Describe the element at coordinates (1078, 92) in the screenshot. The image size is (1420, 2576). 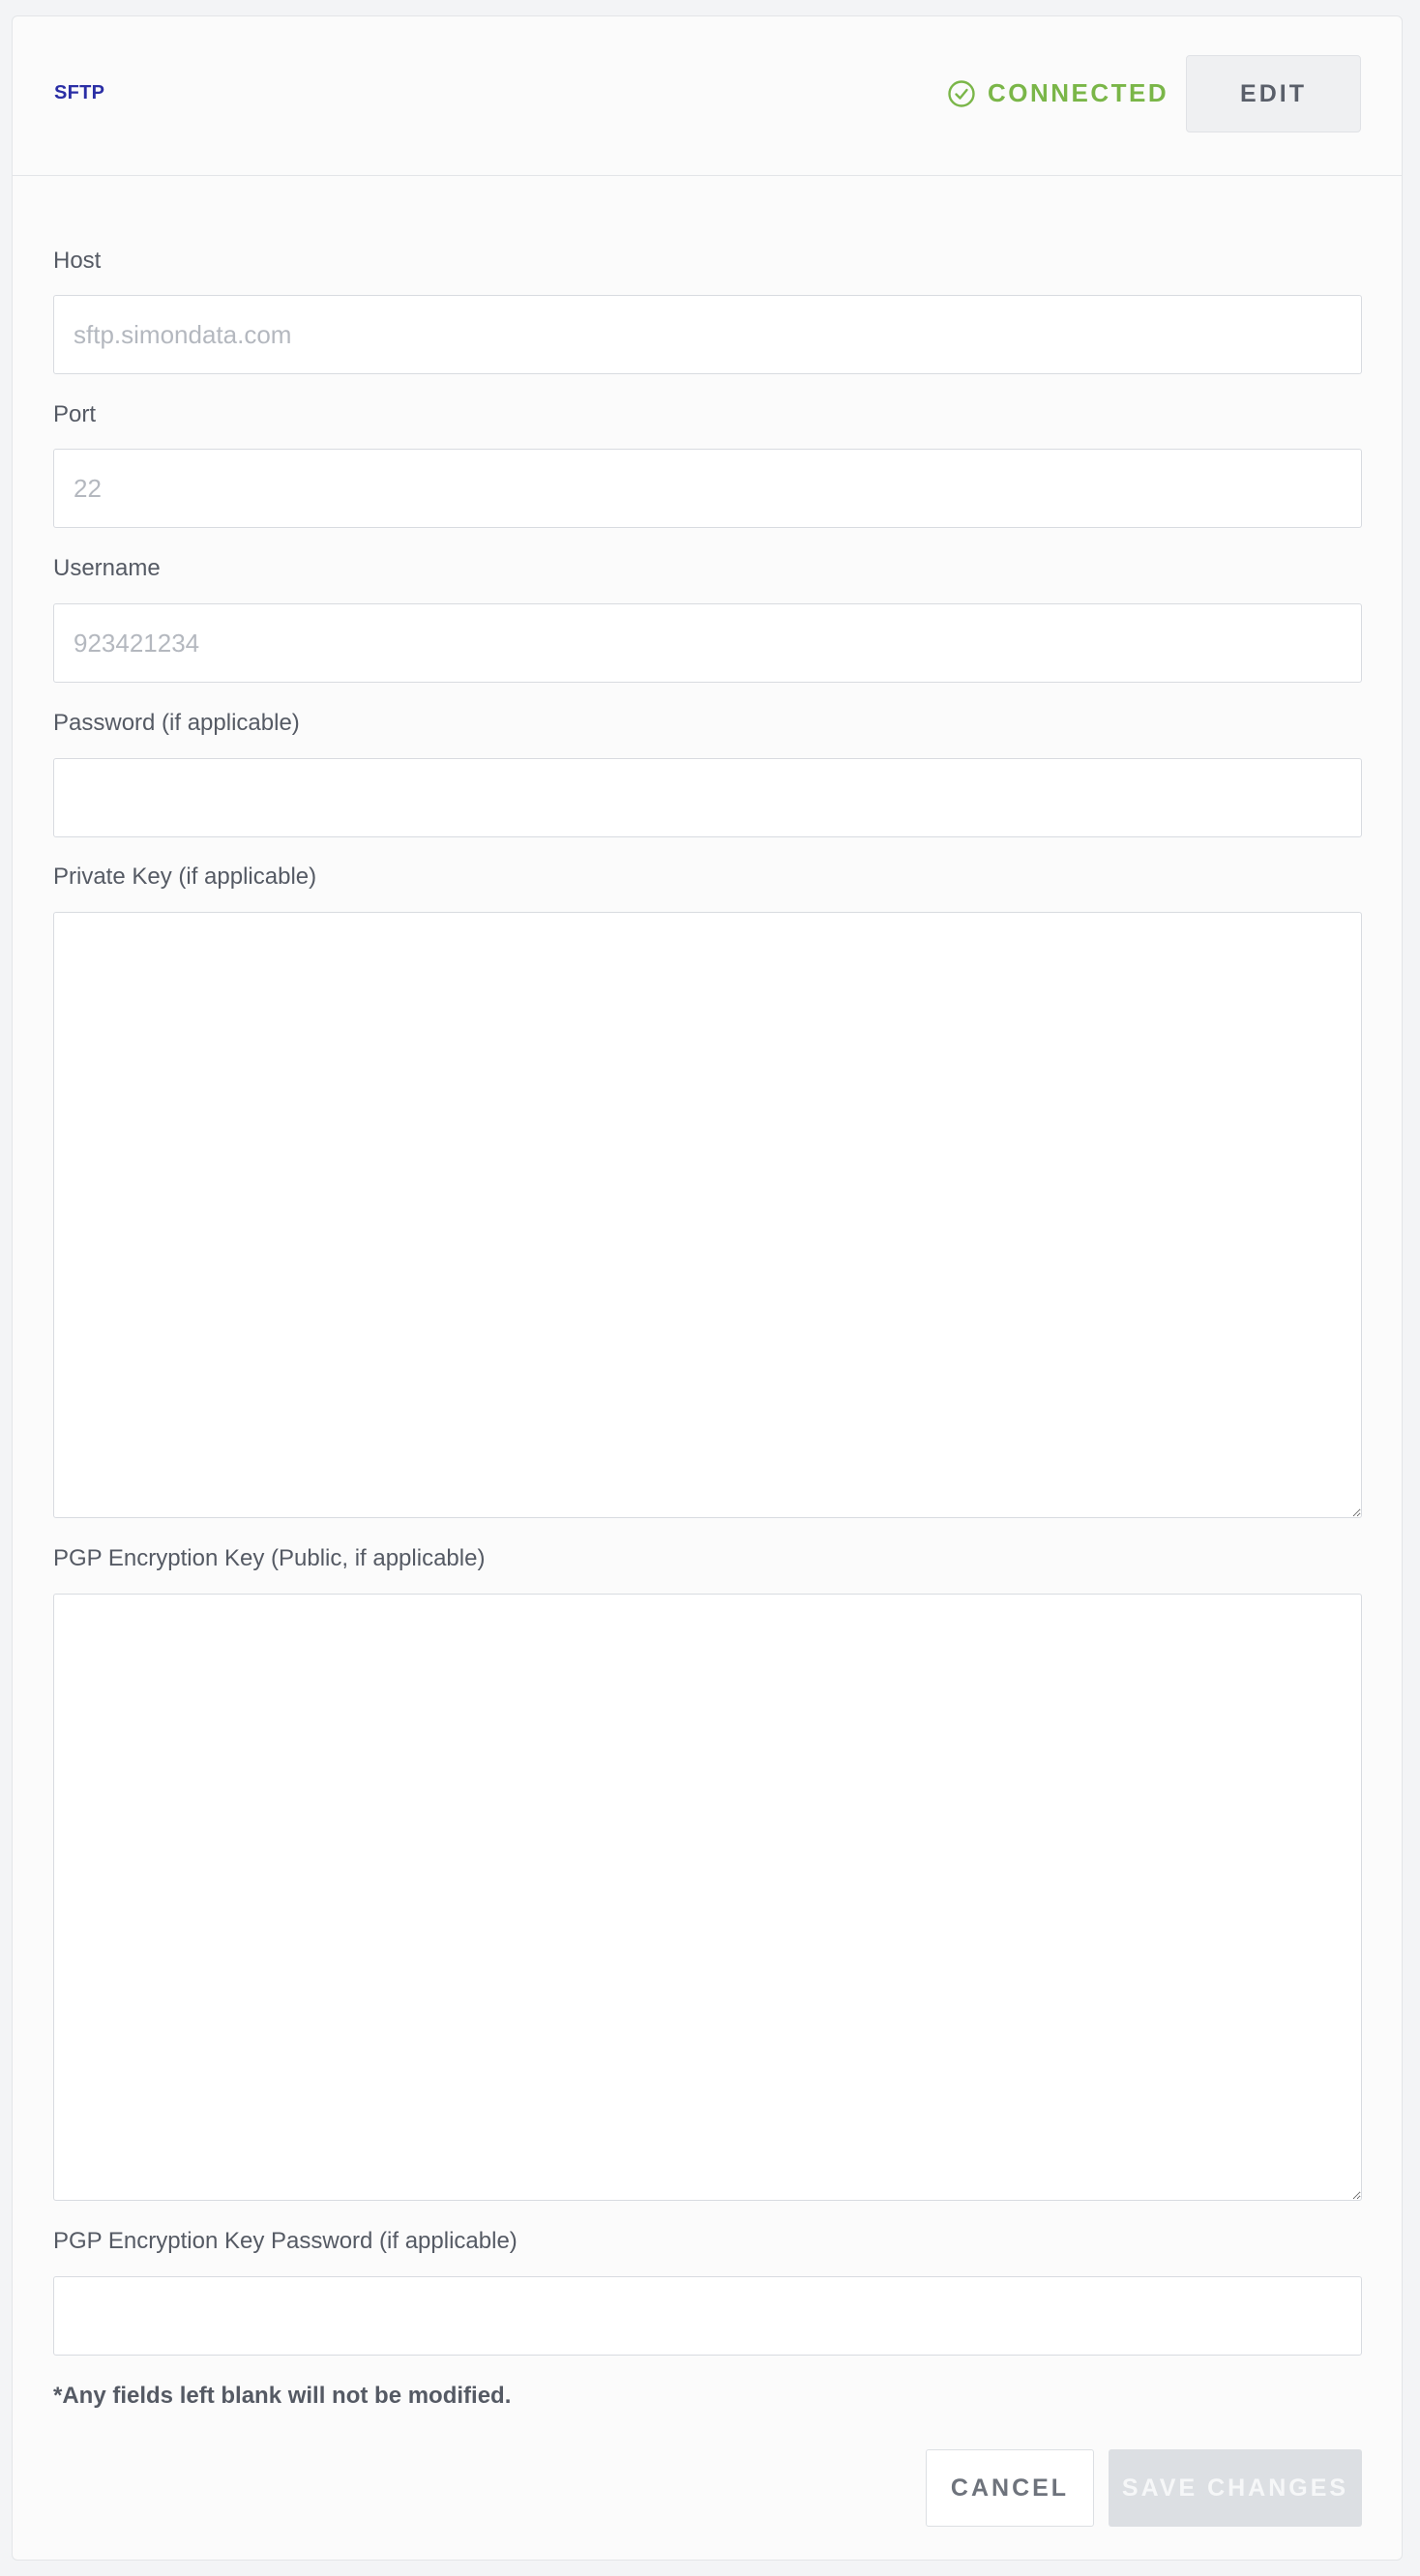
I see `status-text: CONNECTED` at that location.